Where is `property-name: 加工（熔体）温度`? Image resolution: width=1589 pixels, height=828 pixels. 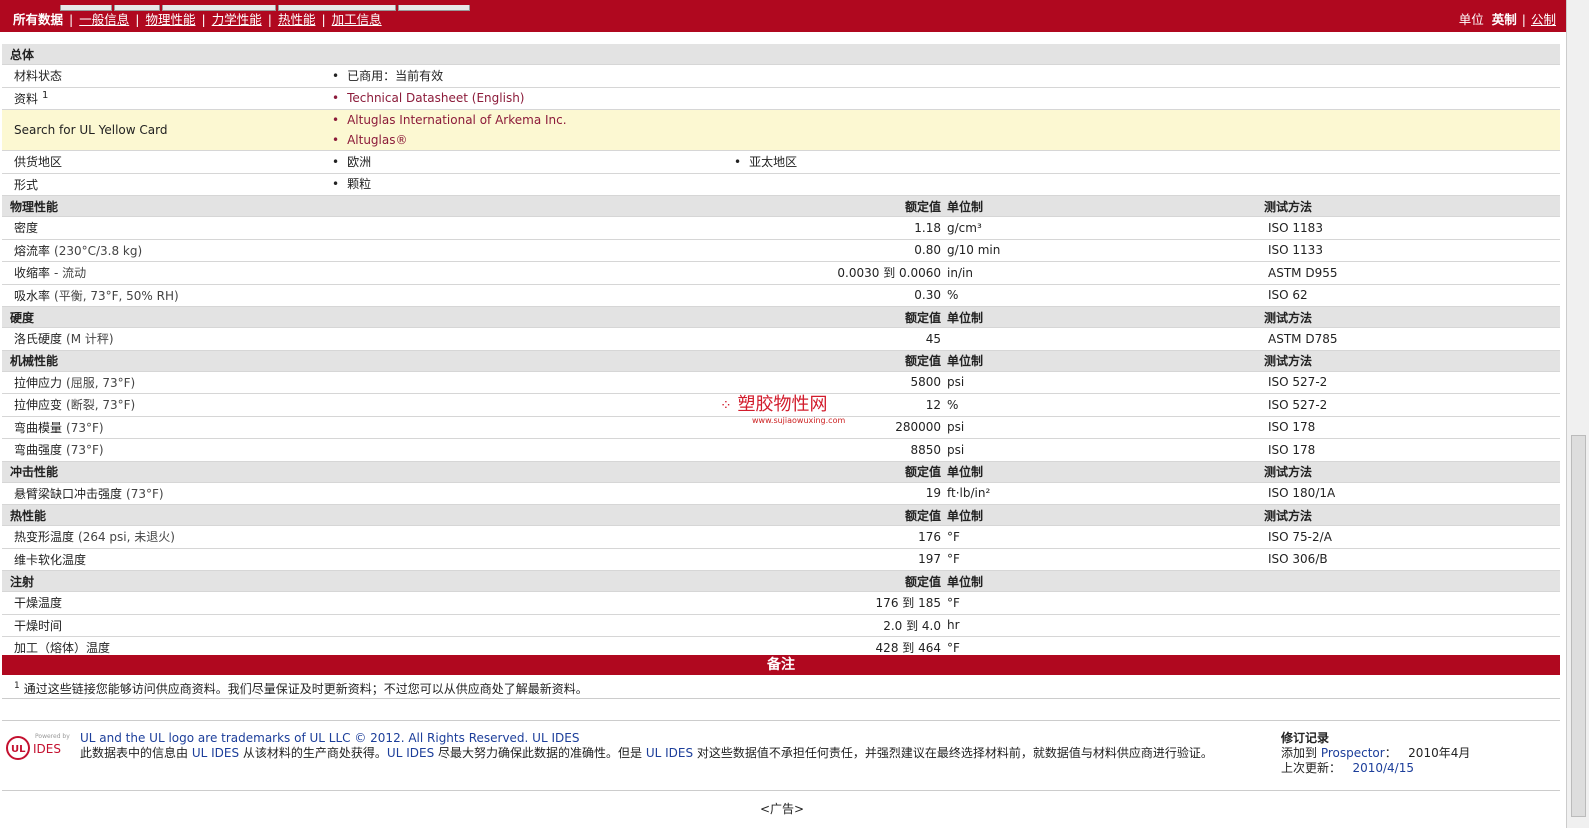
property-name: 加工（熔体）温度 is located at coordinates (62, 648).